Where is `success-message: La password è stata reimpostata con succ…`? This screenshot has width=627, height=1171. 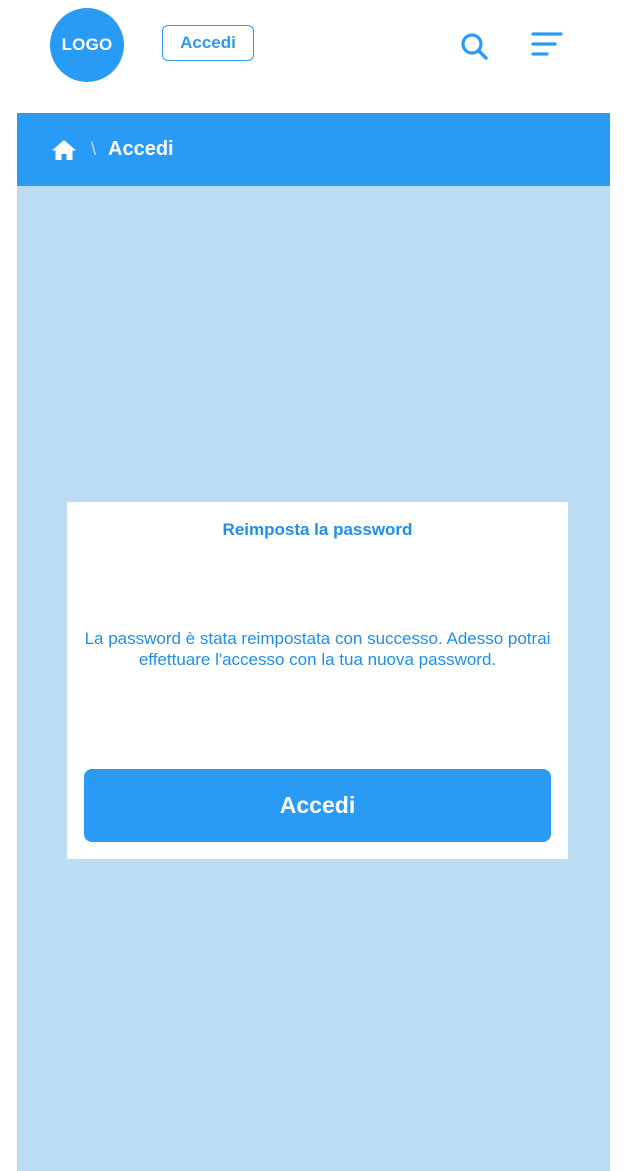 success-message: La password è stata reimpostata con succ… is located at coordinates (317, 649).